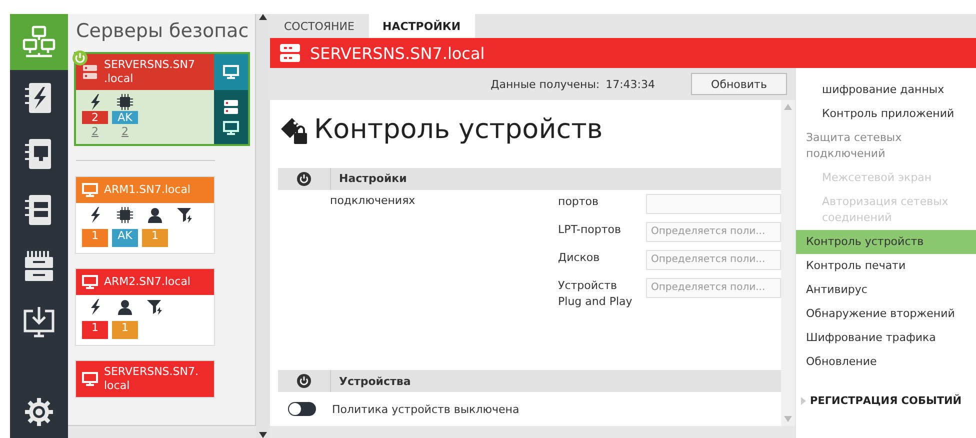 The width and height of the screenshot is (976, 438). Describe the element at coordinates (39, 42) in the screenshot. I see `network-icon` at that location.